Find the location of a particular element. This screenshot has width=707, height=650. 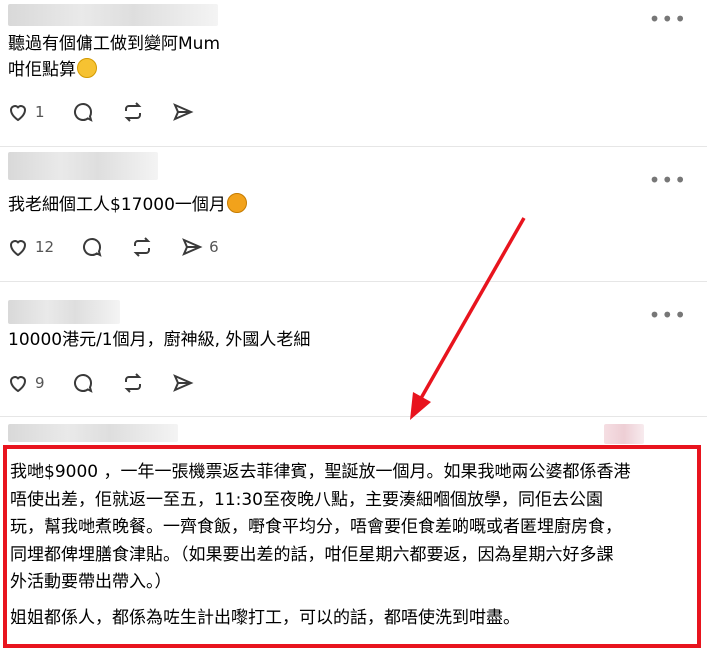

like-button: 12 is located at coordinates (30, 247).